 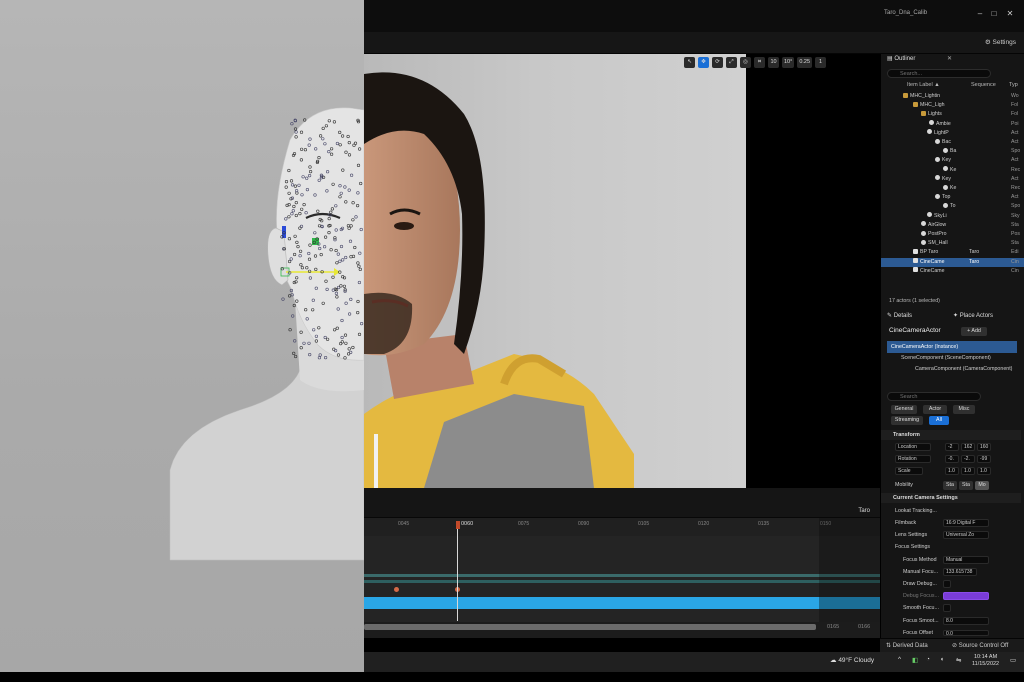 What do you see at coordinates (960, 572) in the screenshot?
I see `manual-focus-input: 133.615738` at bounding box center [960, 572].